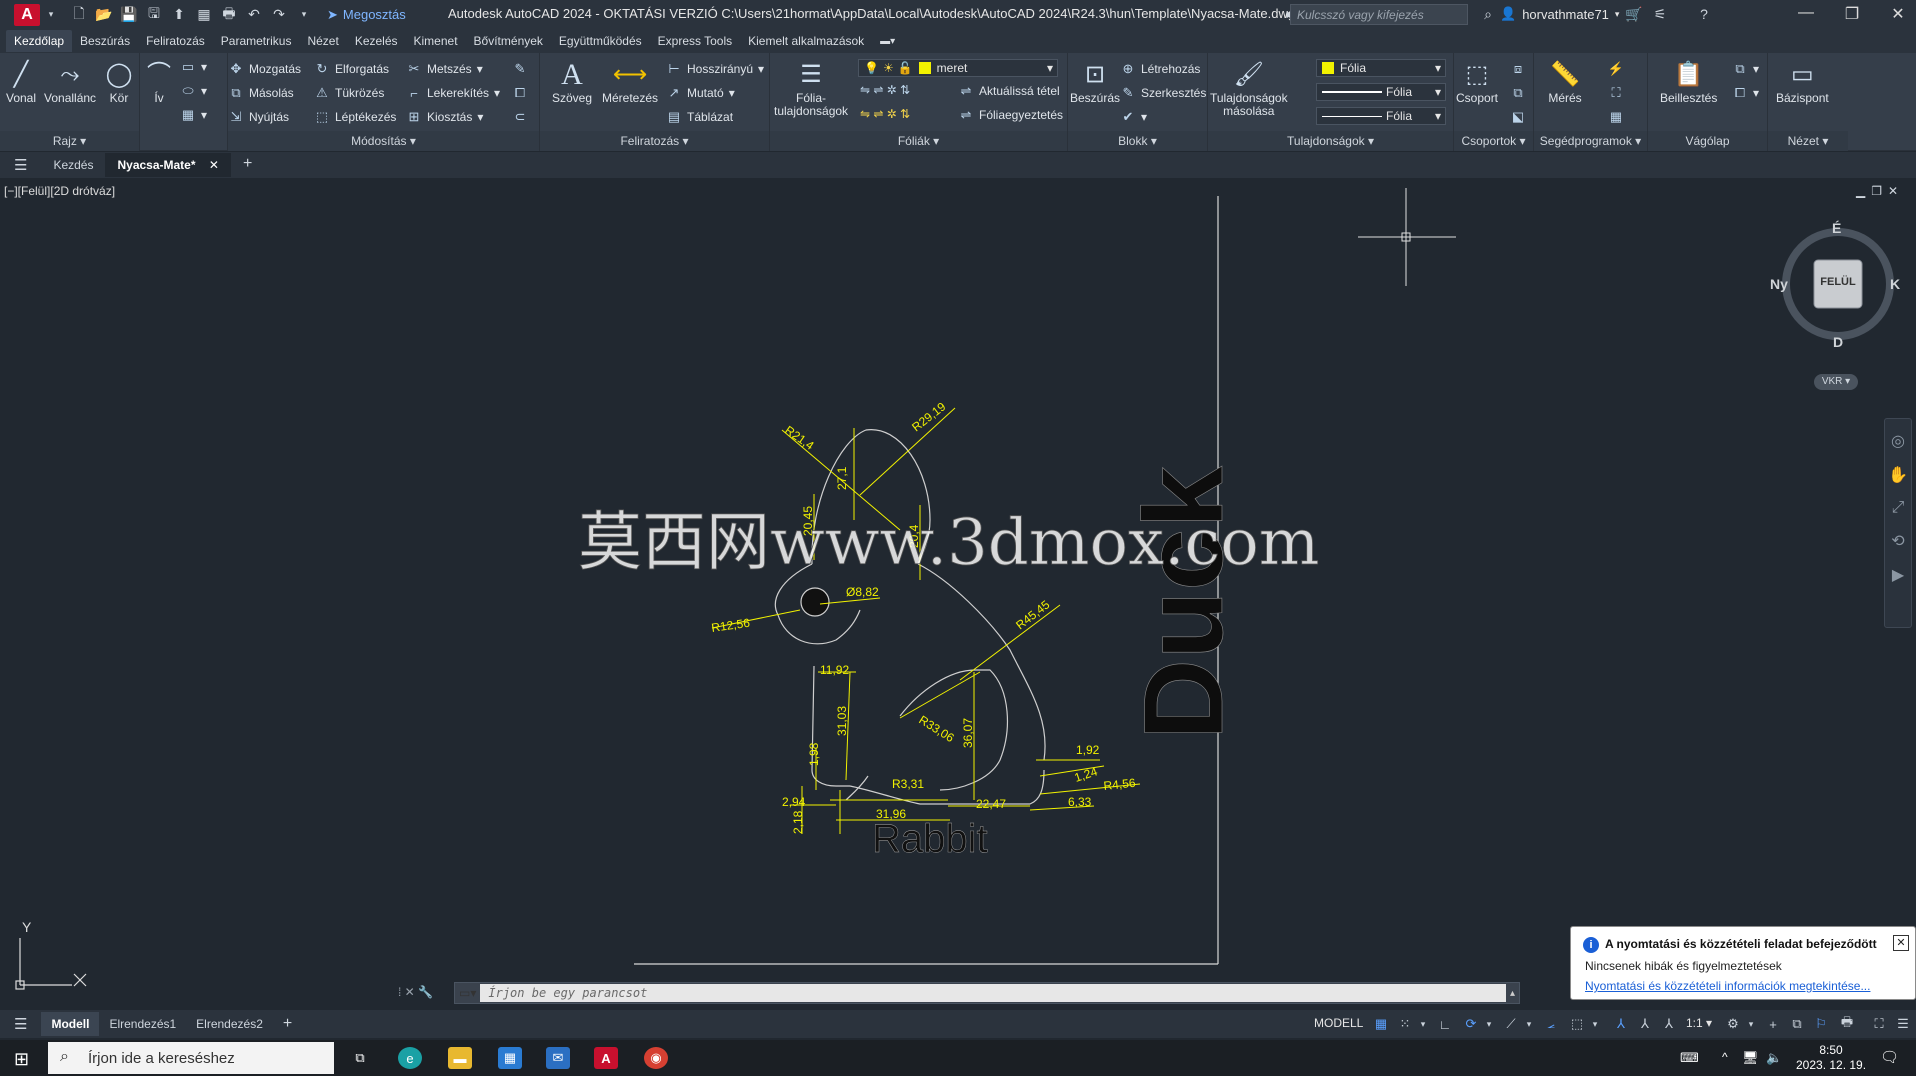 The width and height of the screenshot is (1916, 1076). I want to click on steering-wheel-icon: ◎, so click(1898, 441).